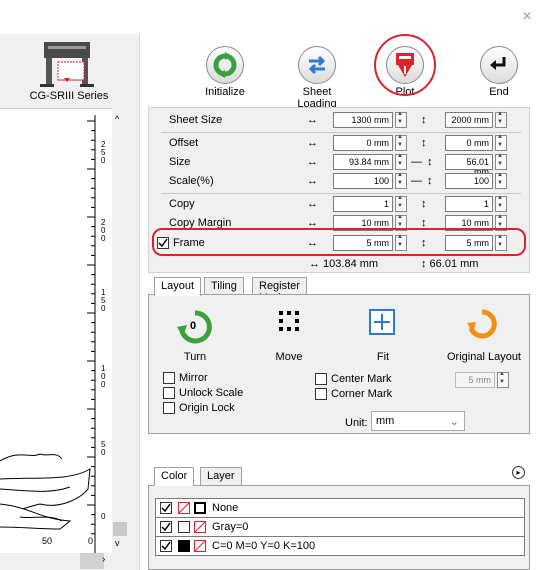 Image resolution: width=544 pixels, height=570 pixels. Describe the element at coordinates (340, 546) in the screenshot. I see `list-item: C=0 M=0 Y=0 K=100` at that location.